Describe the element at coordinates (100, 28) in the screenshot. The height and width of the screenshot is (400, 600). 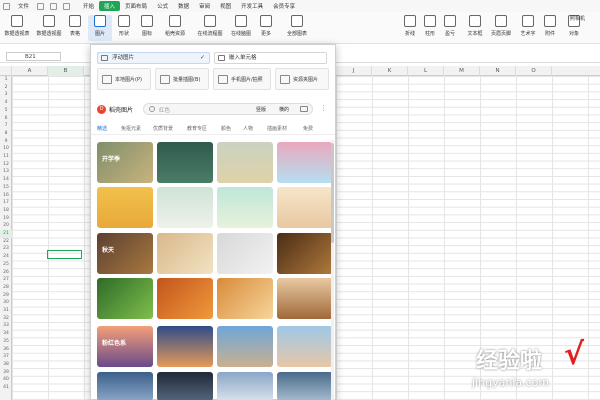
I see `picture-button: 图片` at that location.